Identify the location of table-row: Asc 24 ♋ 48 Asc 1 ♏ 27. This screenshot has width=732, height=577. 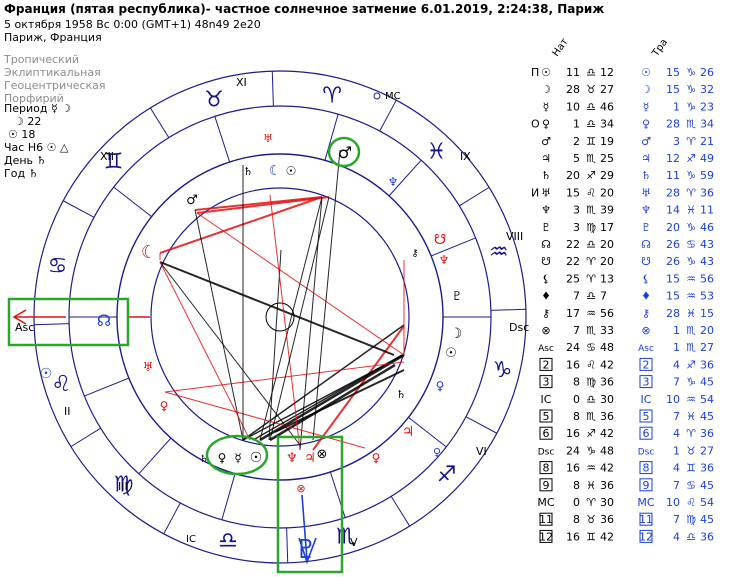
(626, 347).